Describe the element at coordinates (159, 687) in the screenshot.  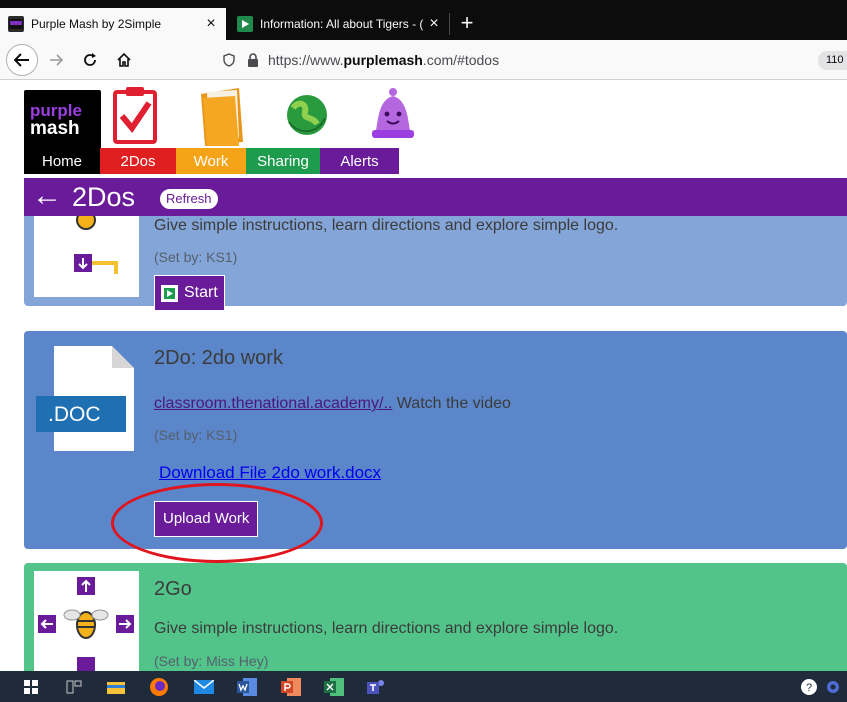
I see `firefox-icon` at that location.